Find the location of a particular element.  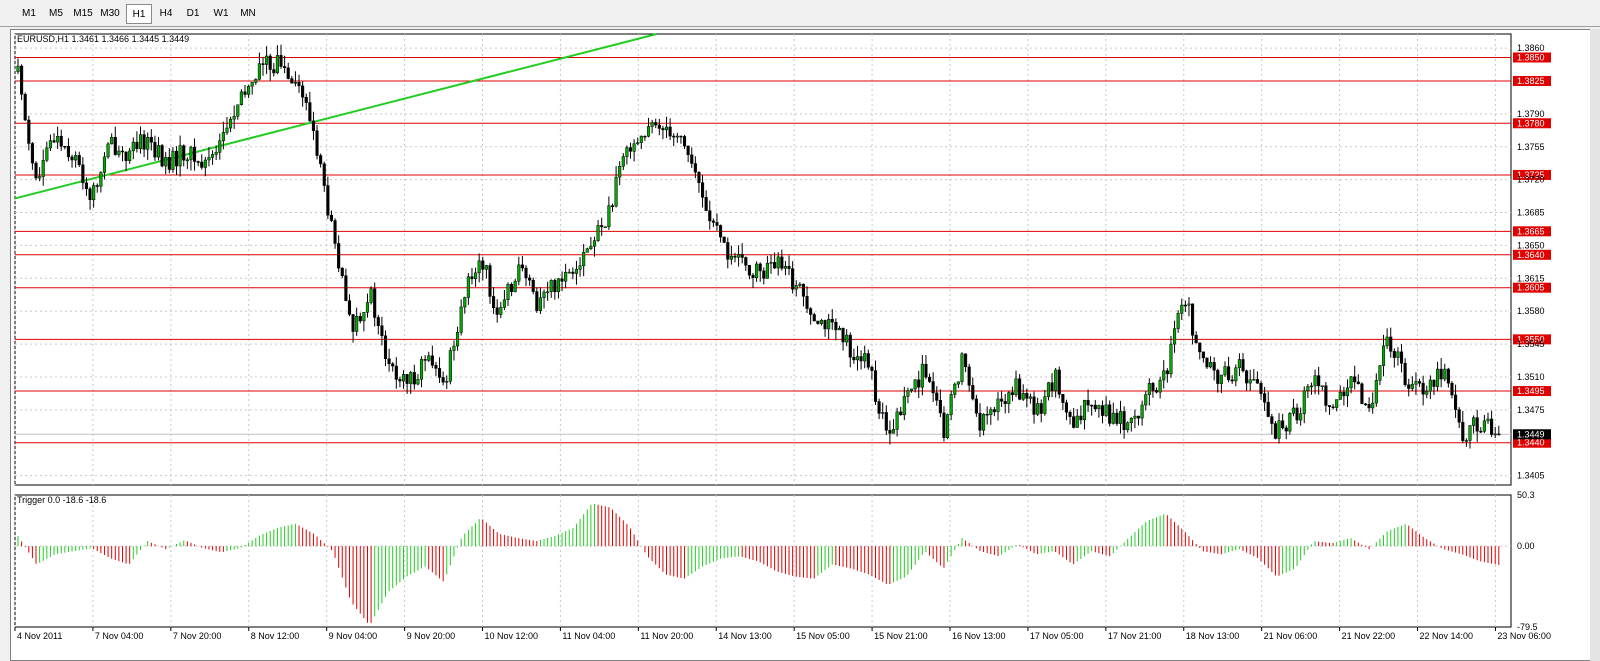

level-price-label: 1.3640 is located at coordinates (1531, 255).